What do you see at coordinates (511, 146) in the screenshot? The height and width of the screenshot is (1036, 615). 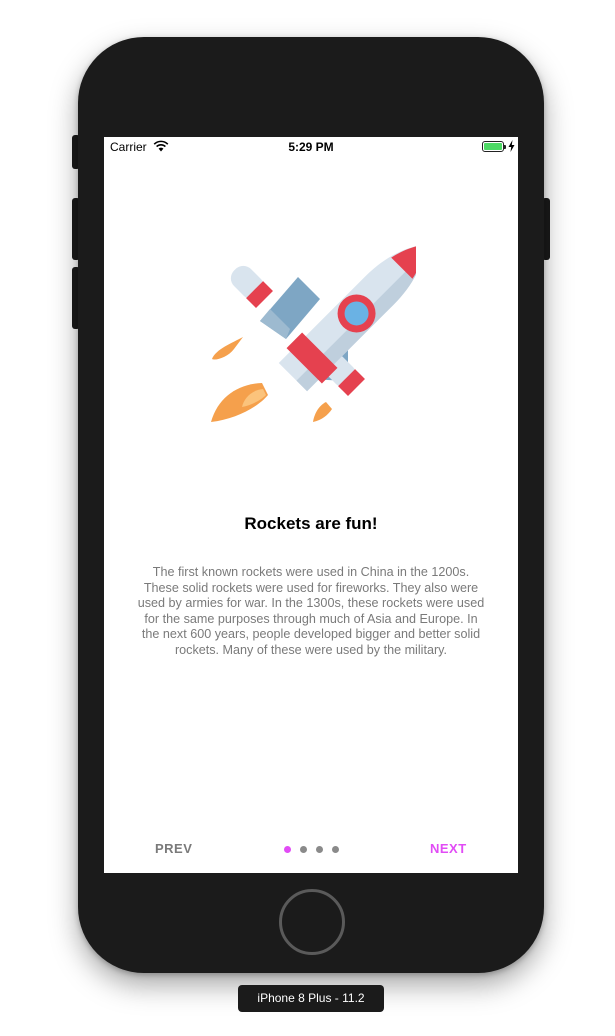 I see `charging-bolt-icon` at bounding box center [511, 146].